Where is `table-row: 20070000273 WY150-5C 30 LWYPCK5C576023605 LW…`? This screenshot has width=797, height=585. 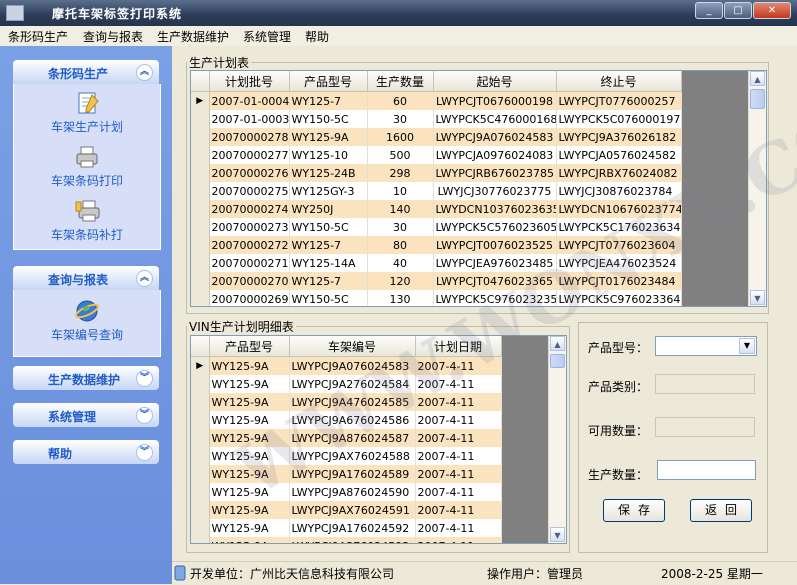 table-row: 20070000273 WY150-5C 30 LWYPCK5C576023605 LW… is located at coordinates (436, 227).